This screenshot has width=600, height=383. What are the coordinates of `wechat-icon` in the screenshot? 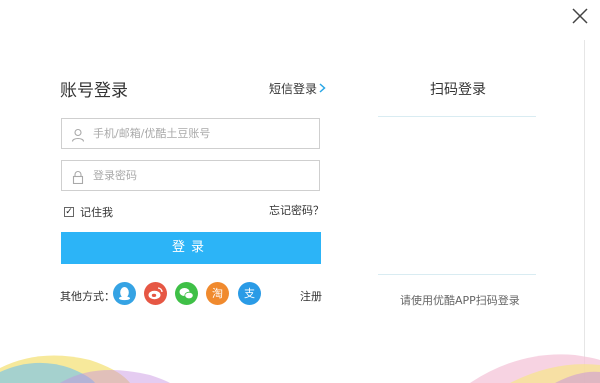 It's located at (186, 294).